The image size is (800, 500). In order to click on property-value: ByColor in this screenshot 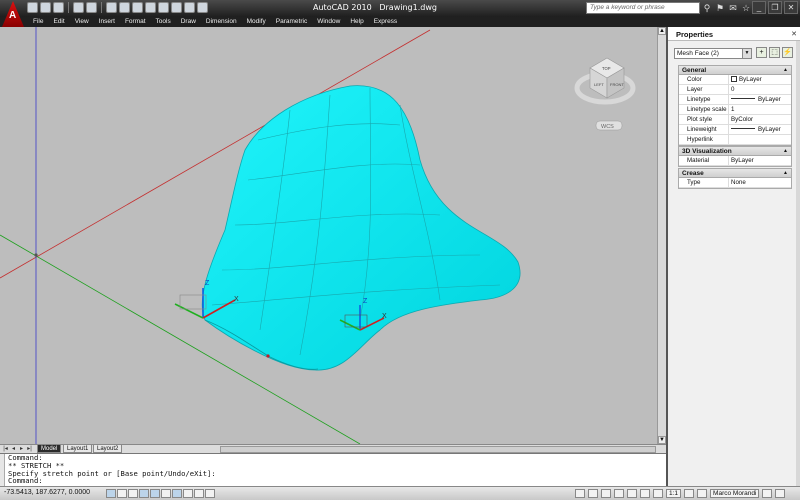, I will do `click(760, 119)`.